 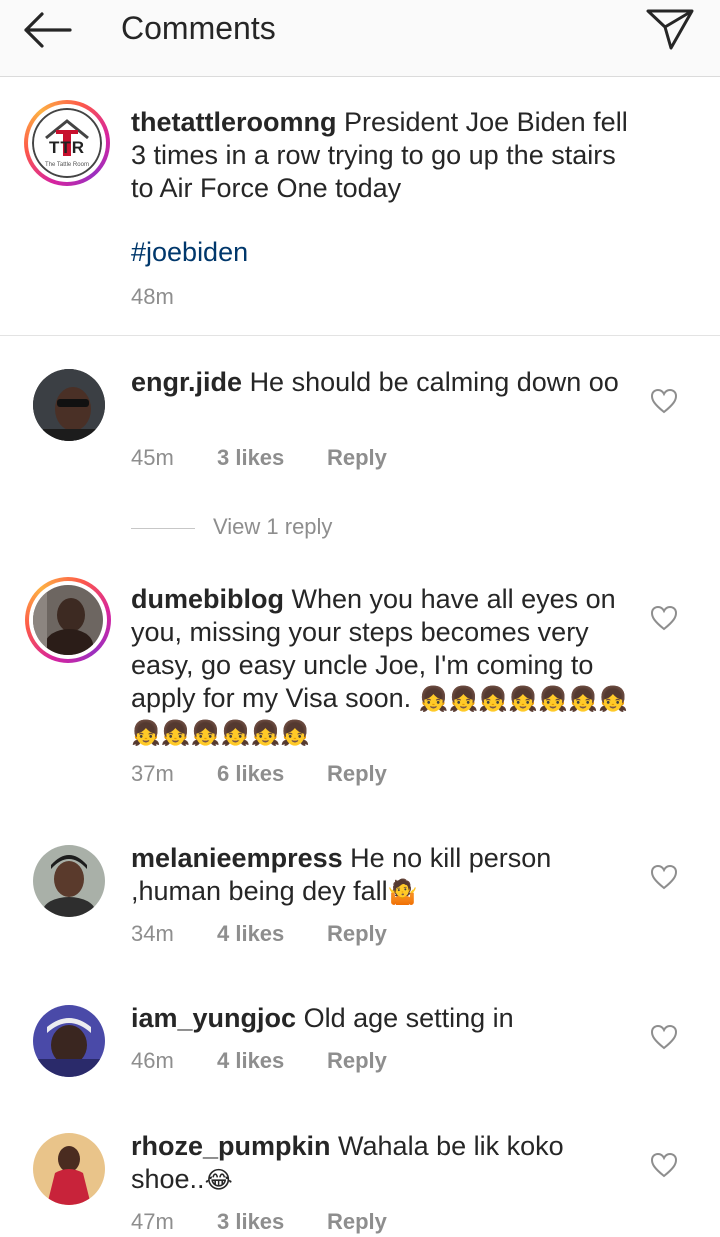 I want to click on emoji: 🤷, so click(x=402, y=892).